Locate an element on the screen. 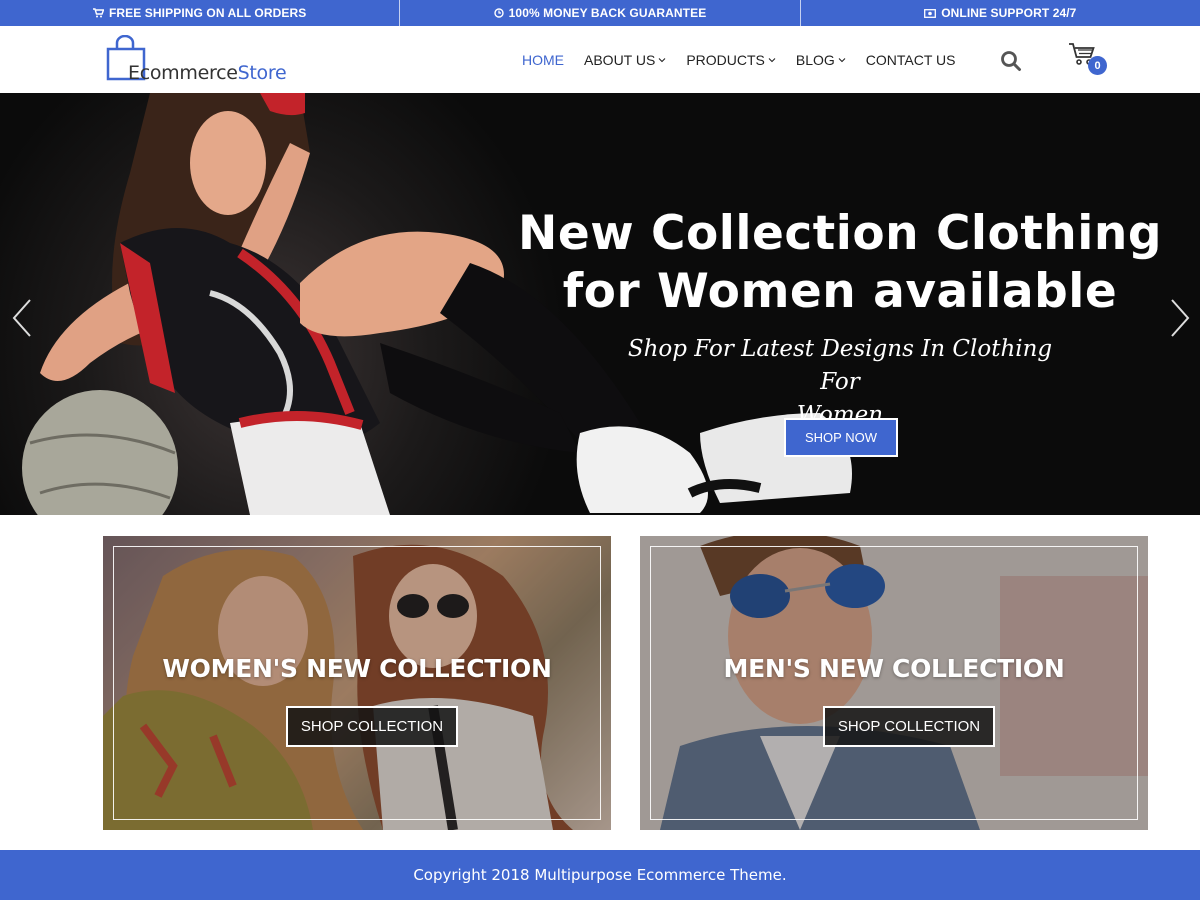 The width and height of the screenshot is (1200, 900). hero-subtitle-line1: Shop For Latest Designs In Clothing For is located at coordinates (840, 365).